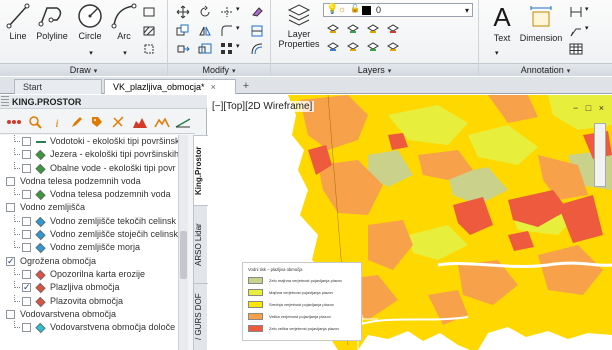 The width and height of the screenshot is (612, 350). I want to click on close-tab-icon: ×, so click(213, 87).